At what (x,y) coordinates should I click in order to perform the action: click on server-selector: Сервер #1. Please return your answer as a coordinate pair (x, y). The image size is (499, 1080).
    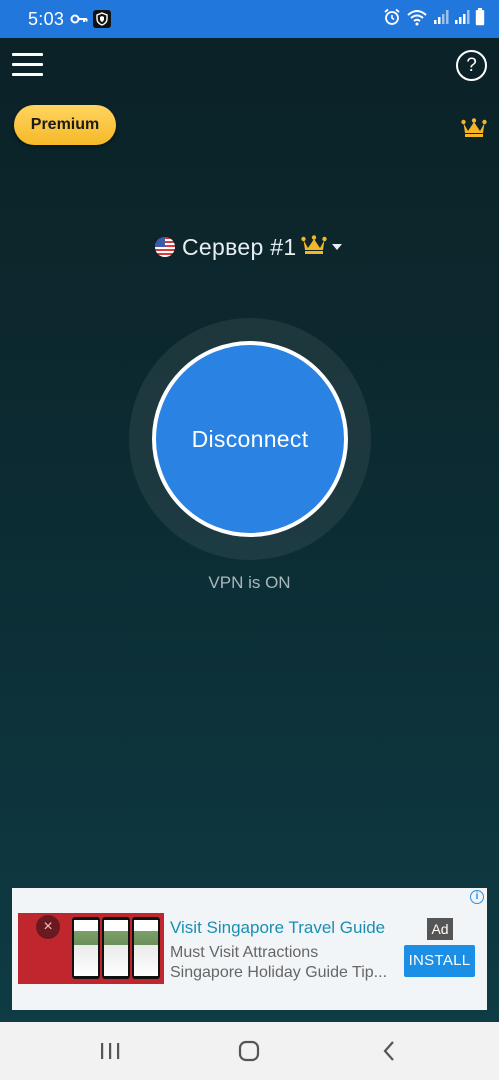
    Looking at the image, I should click on (249, 247).